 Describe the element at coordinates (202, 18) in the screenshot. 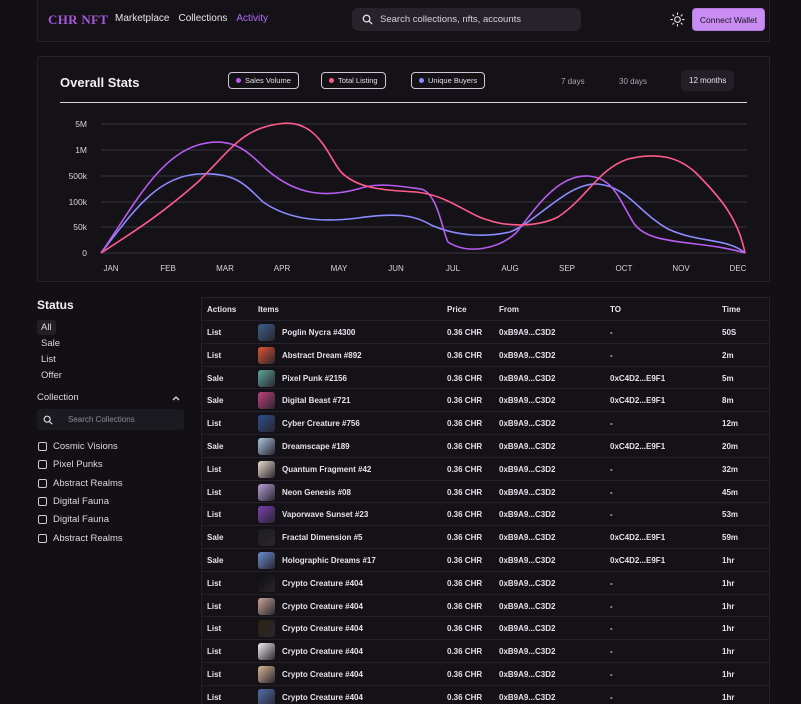

I see `nav-collections: Collections` at that location.